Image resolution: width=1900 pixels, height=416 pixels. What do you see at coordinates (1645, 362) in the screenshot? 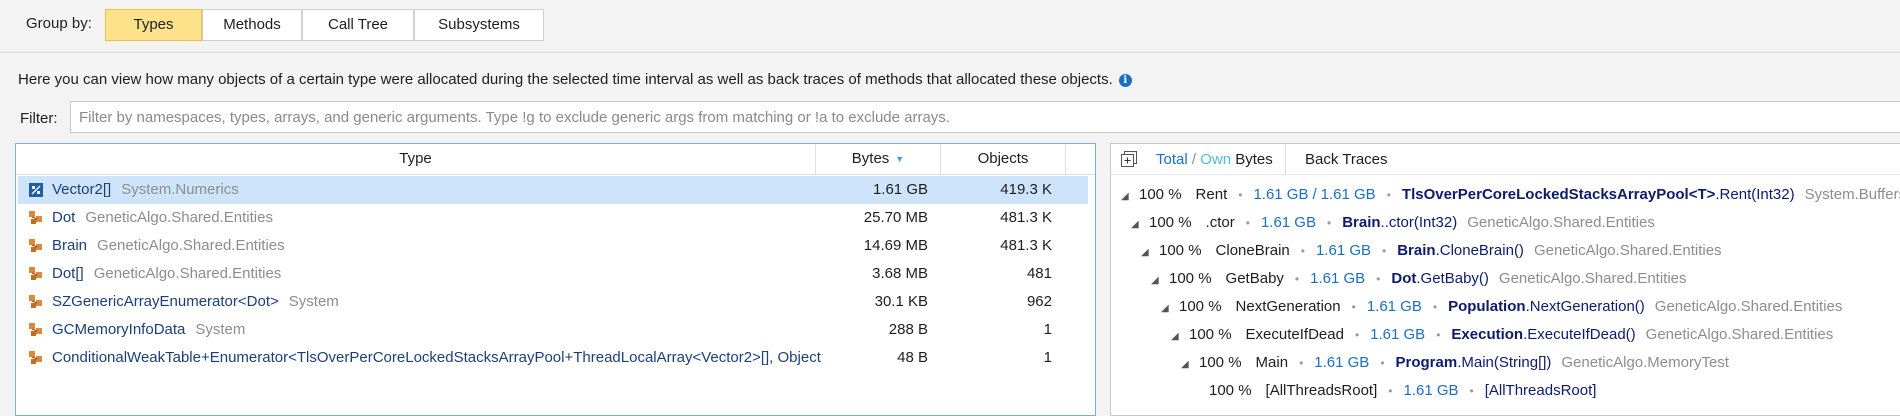
I see `trace-namespace: GeneticAlgo.MemoryTest` at bounding box center [1645, 362].